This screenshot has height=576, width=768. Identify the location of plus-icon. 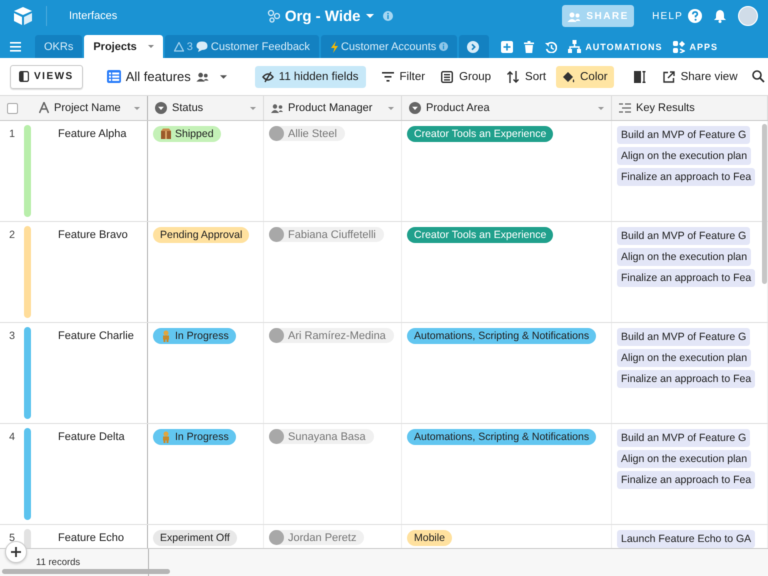
(16, 552).